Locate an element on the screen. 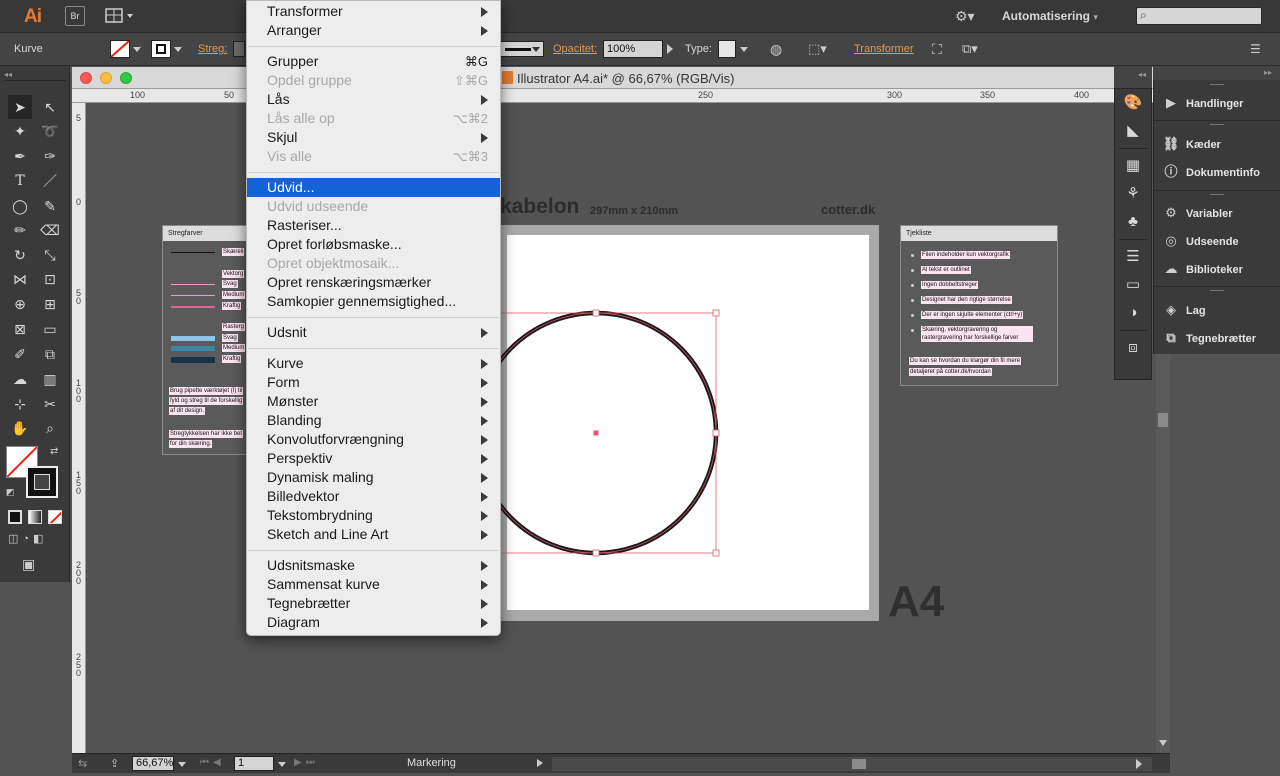 The image size is (1280, 776). panel-layers: ◈ Lag is located at coordinates (1221, 310).